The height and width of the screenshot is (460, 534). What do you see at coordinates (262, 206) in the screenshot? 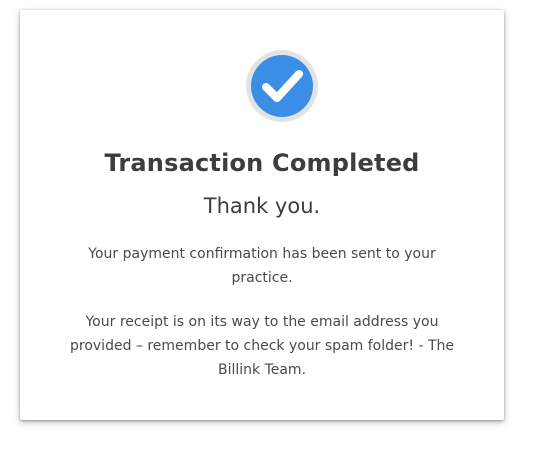
I see `thank-you-text: Thank you.` at bounding box center [262, 206].